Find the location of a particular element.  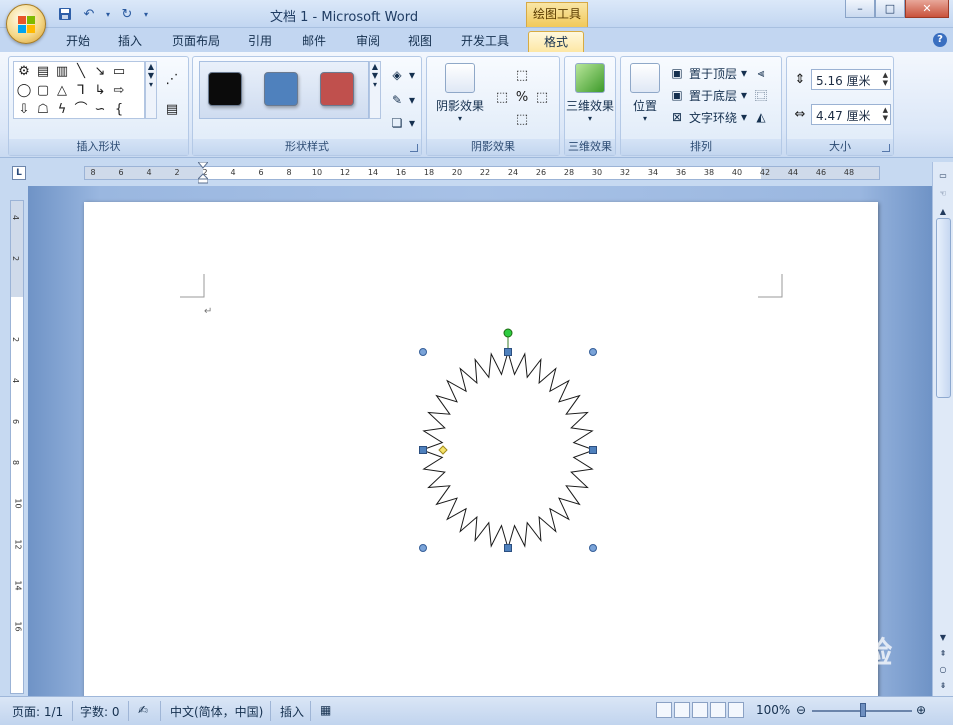

tab-insert: 插入 is located at coordinates (130, 41).